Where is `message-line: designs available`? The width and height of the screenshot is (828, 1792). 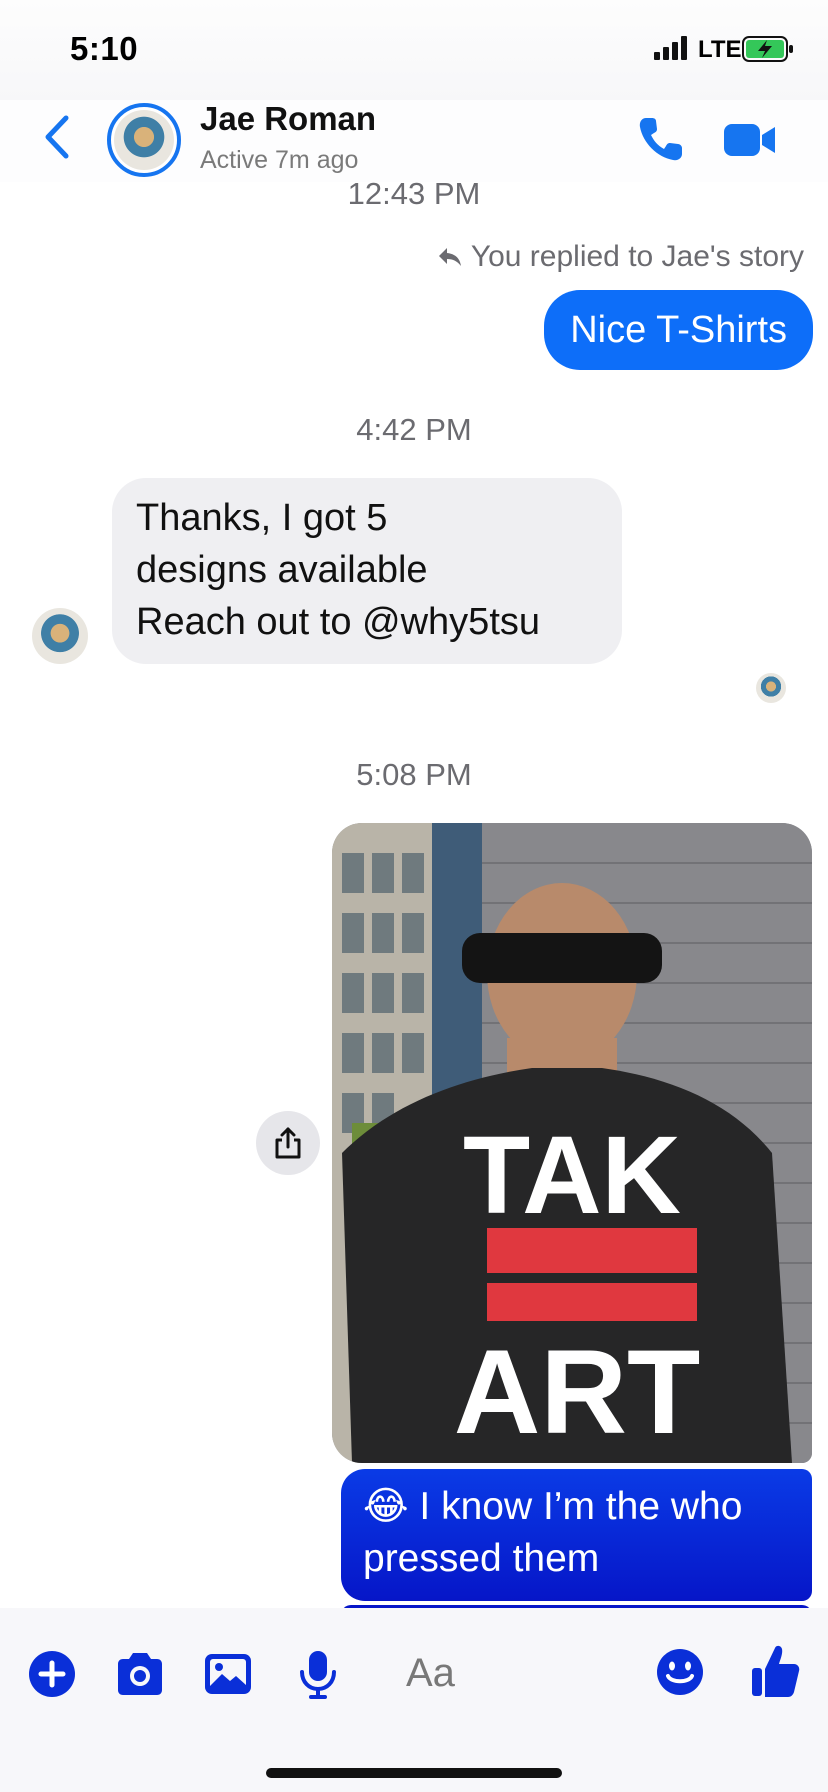 message-line: designs available is located at coordinates (282, 570).